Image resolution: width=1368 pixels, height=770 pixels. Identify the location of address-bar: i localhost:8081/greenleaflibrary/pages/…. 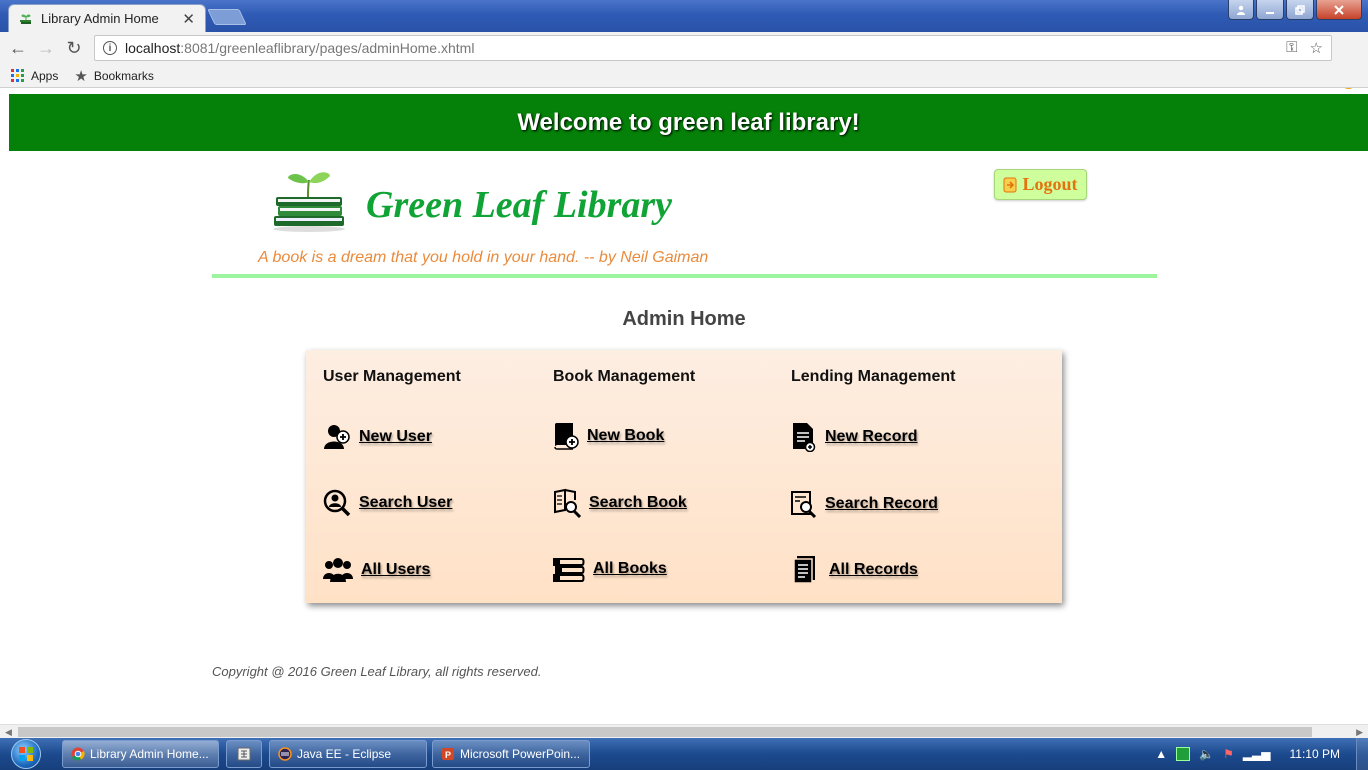
(713, 48).